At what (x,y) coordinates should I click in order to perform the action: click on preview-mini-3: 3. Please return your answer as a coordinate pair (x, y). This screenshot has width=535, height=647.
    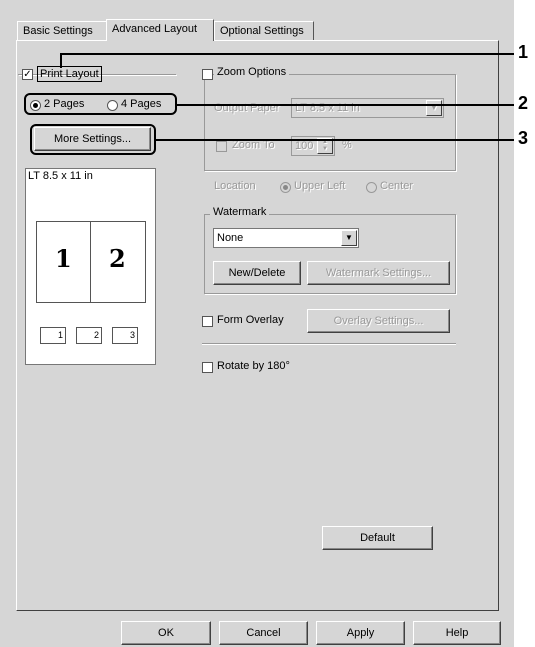
    Looking at the image, I should click on (125, 335).